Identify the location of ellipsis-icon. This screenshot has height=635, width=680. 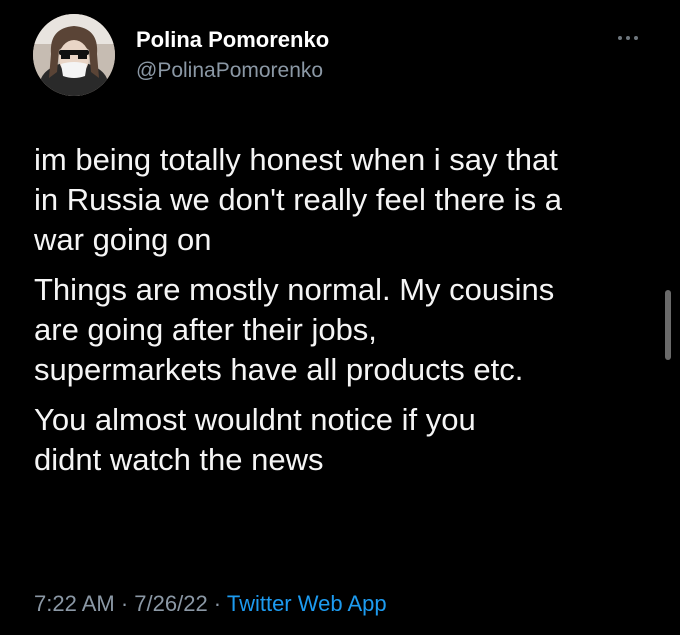
(628, 38).